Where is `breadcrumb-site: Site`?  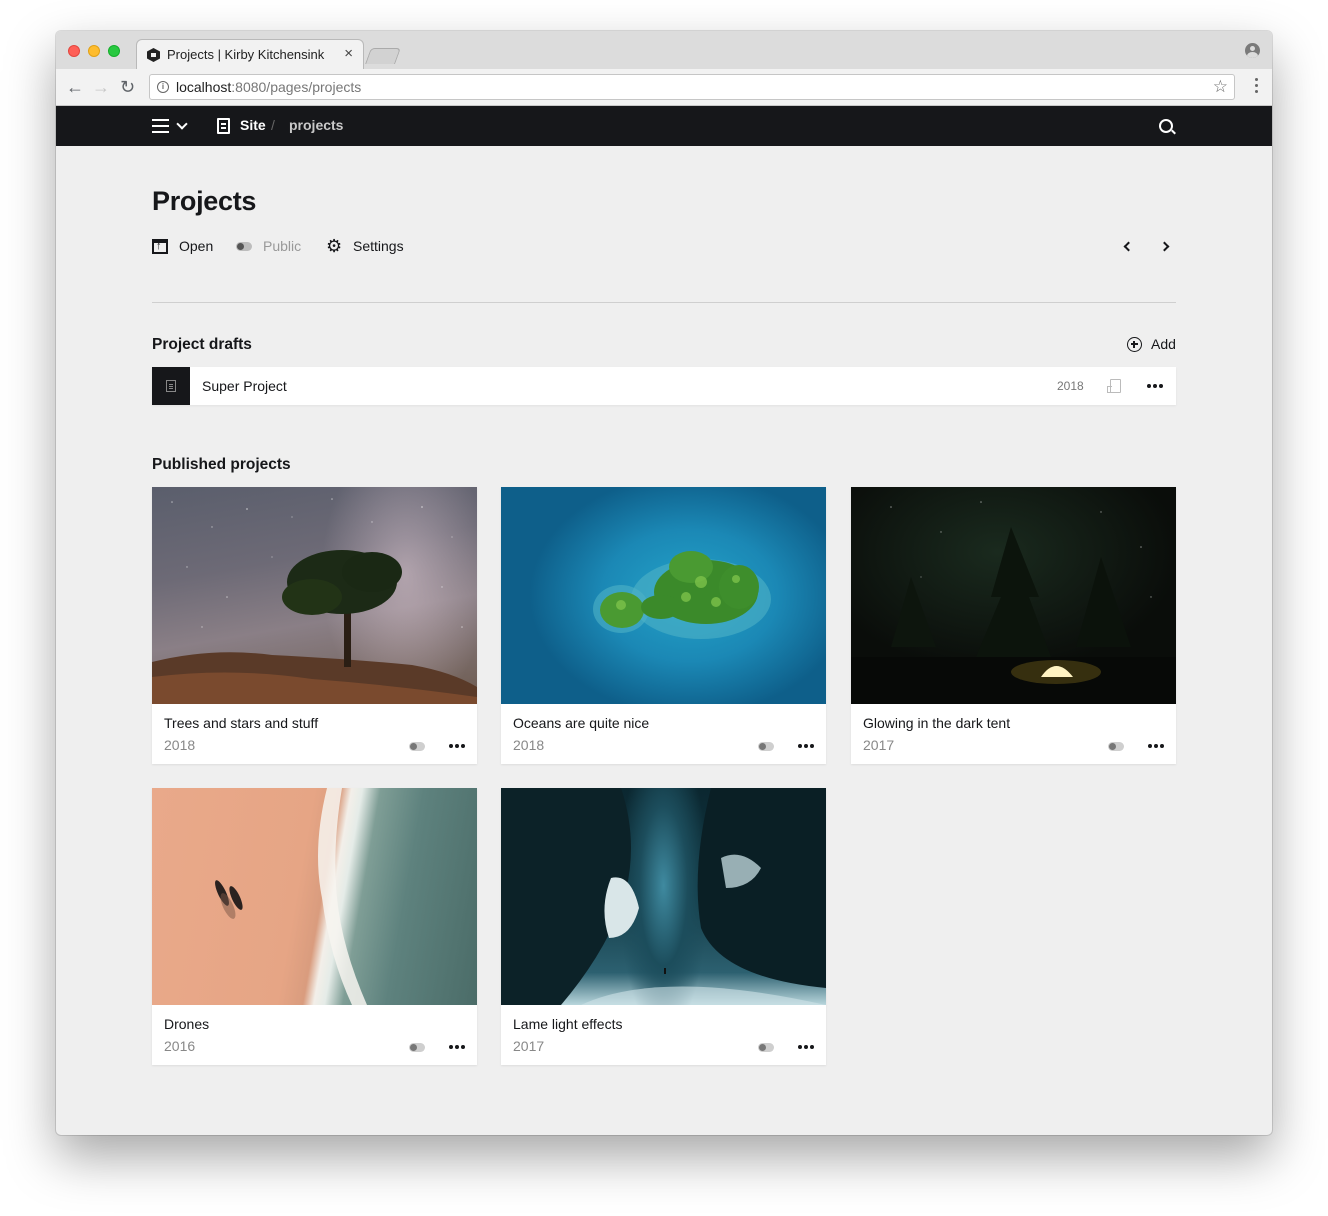 breadcrumb-site: Site is located at coordinates (253, 125).